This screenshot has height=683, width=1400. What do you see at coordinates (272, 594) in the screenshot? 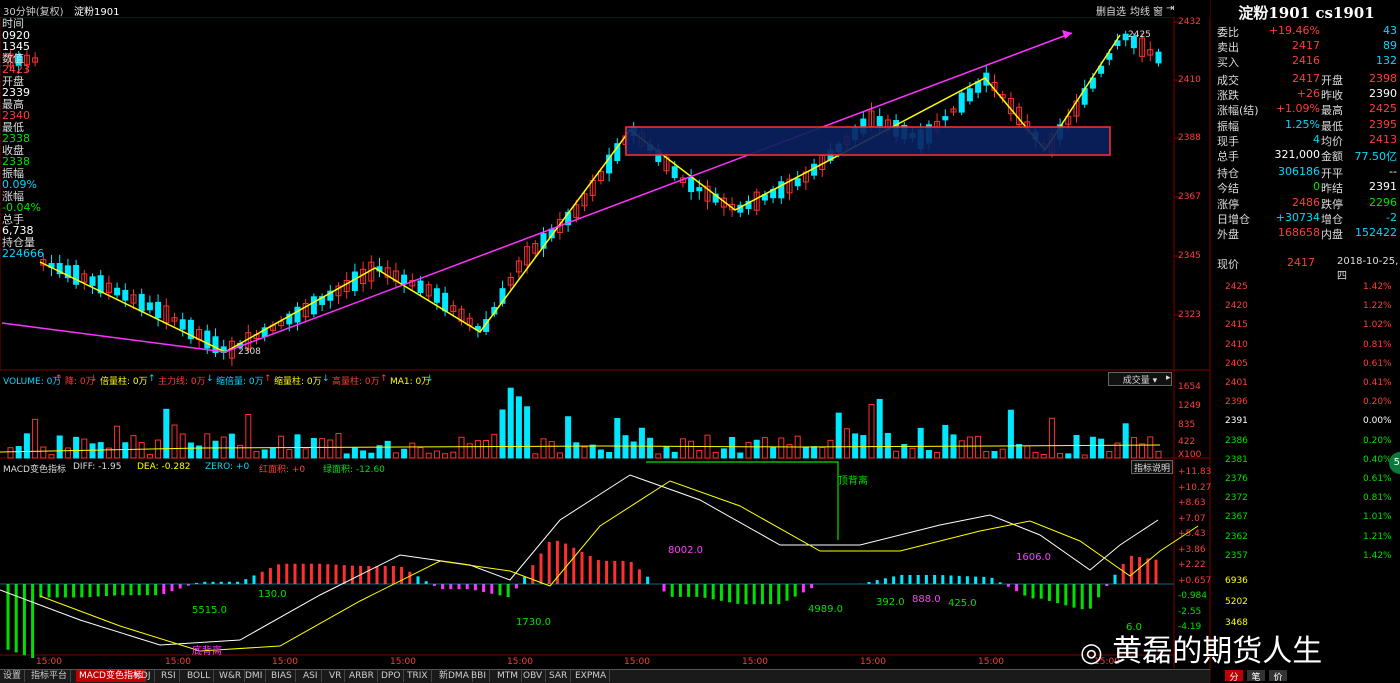
I see `macd-annotation: 130.0` at bounding box center [272, 594].